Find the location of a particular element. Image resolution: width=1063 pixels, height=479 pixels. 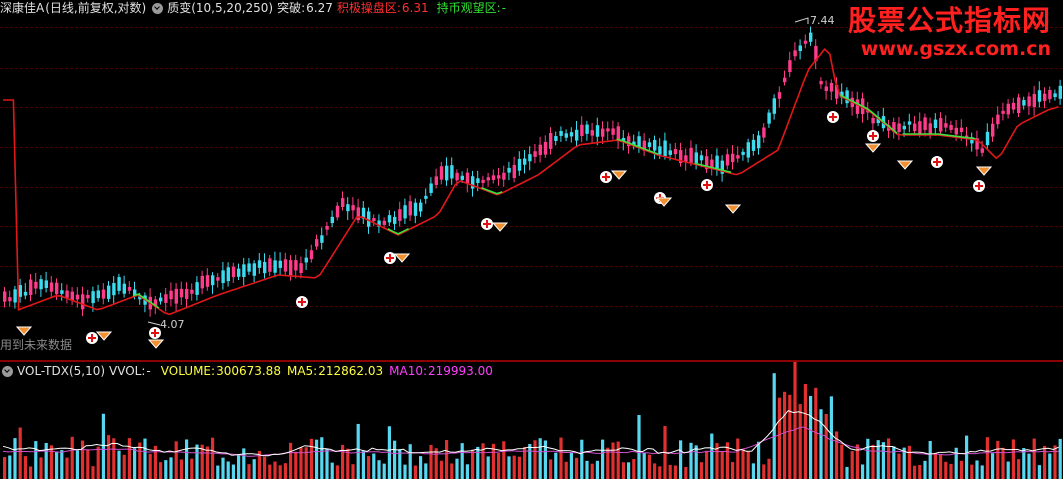

diamond-icon is located at coordinates (905, 165).